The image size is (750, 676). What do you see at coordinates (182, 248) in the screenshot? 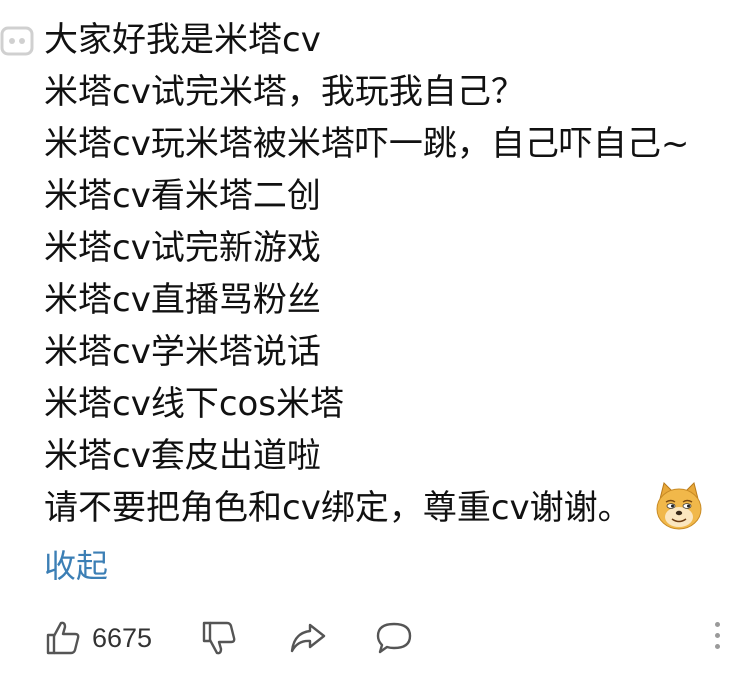
I see `comment-line: 米塔cv试完新游戏` at bounding box center [182, 248].